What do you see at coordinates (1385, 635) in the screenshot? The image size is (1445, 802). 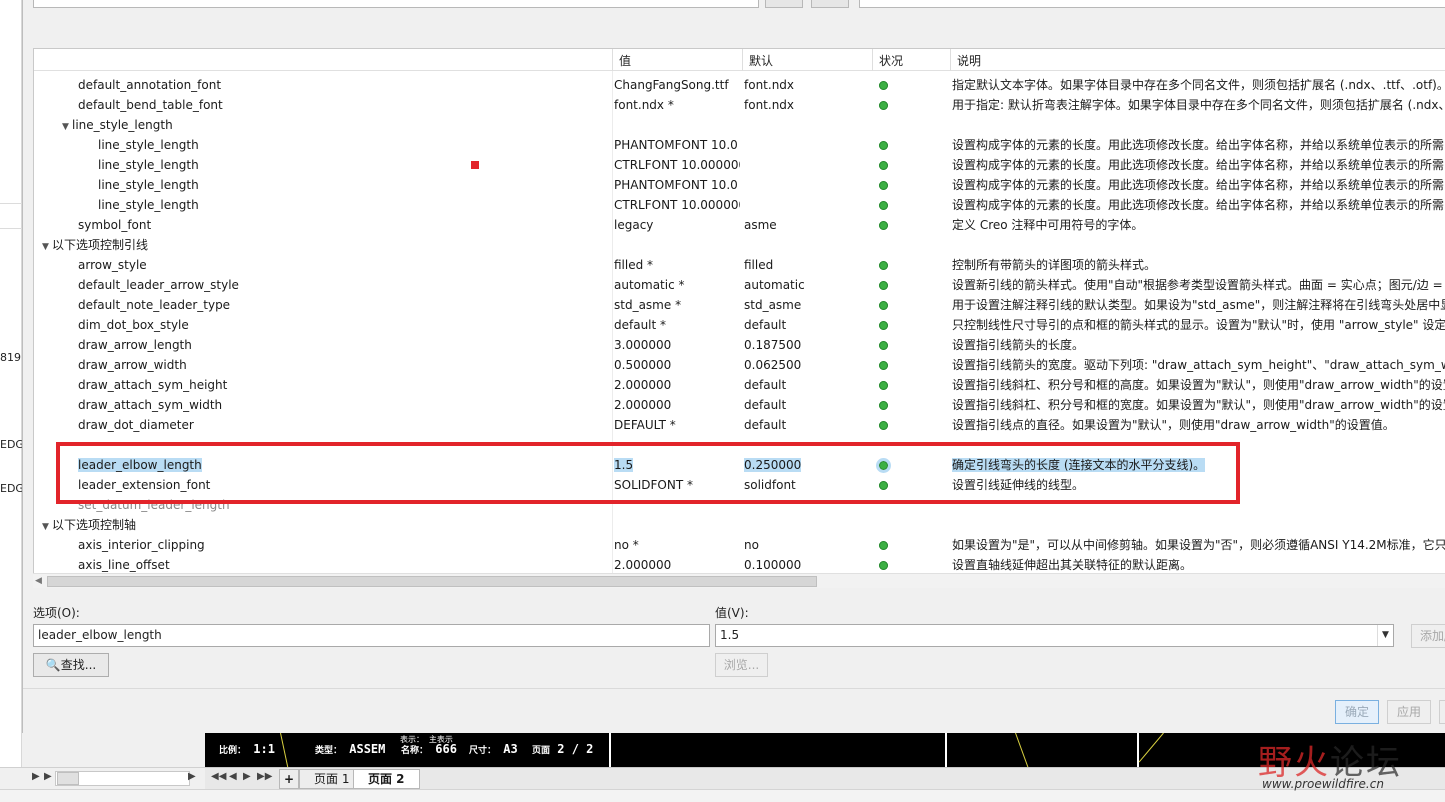 I see `chevron-down-icon: ▼` at bounding box center [1385, 635].